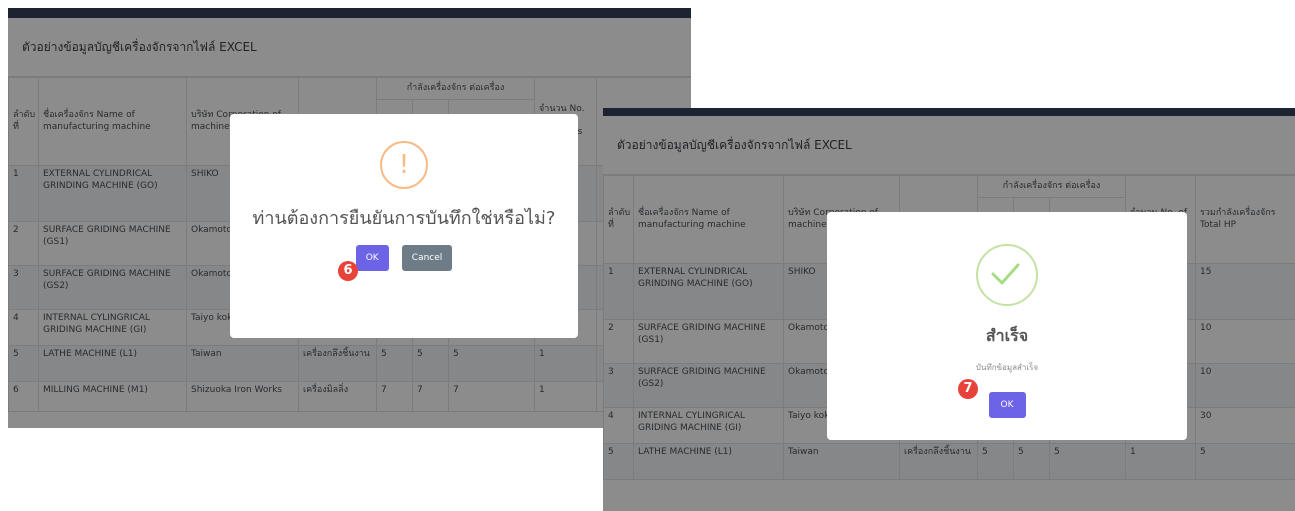 The width and height of the screenshot is (1295, 511). Describe the element at coordinates (404, 218) in the screenshot. I see `confirm-message: ท่านต้องการยืนยันการบันทึกใช่หรือไม่?` at that location.